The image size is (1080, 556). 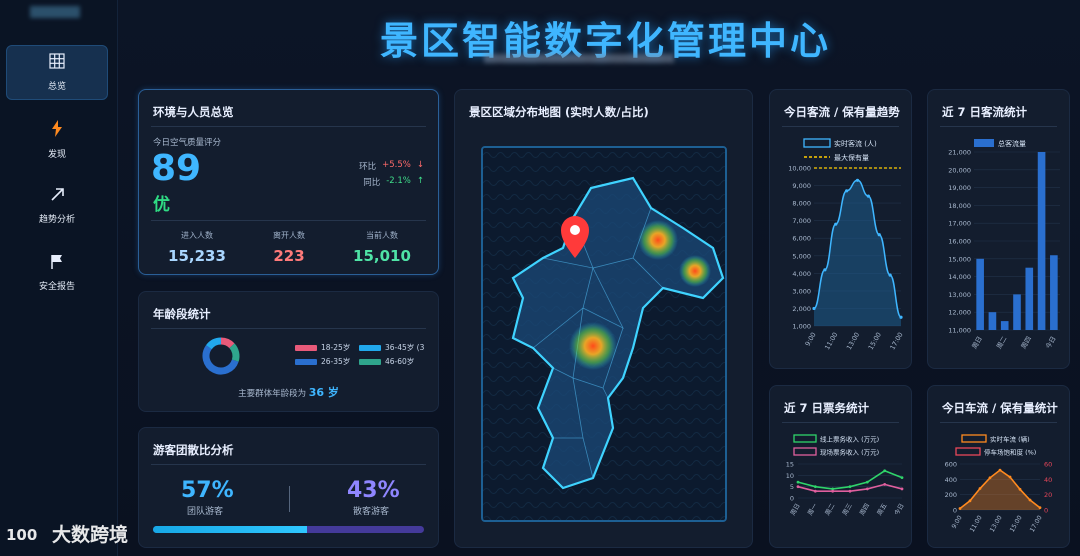 What do you see at coordinates (382, 256) in the screenshot?
I see `stat-value: 15,010` at bounding box center [382, 256].